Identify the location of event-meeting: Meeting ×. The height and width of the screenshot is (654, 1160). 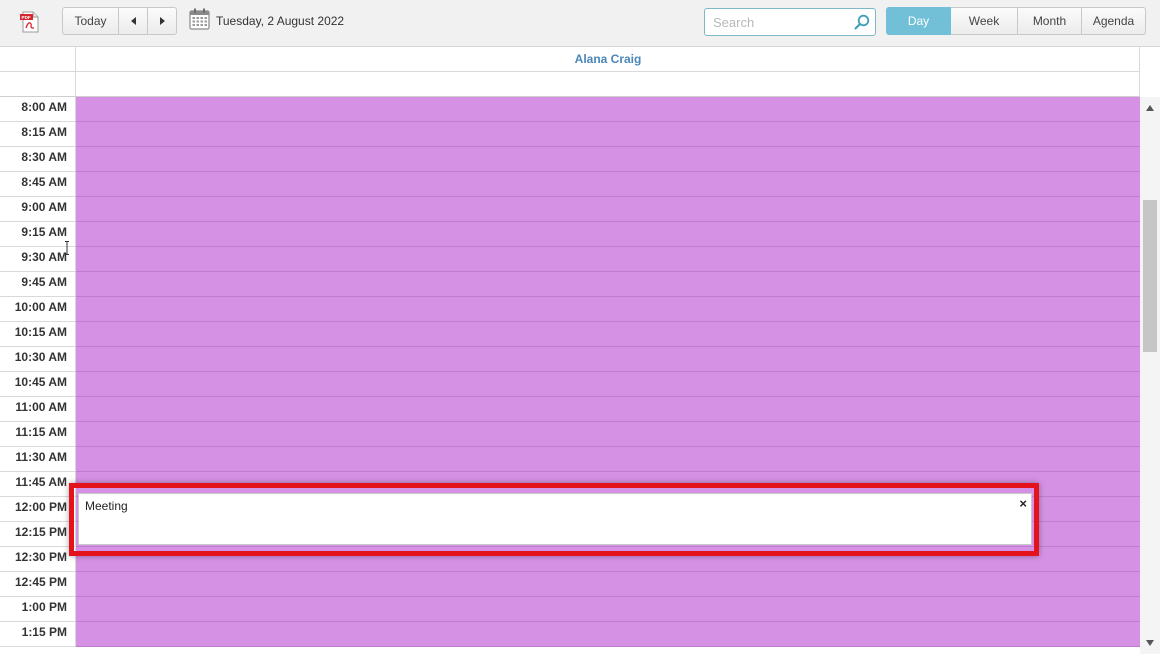
(555, 519).